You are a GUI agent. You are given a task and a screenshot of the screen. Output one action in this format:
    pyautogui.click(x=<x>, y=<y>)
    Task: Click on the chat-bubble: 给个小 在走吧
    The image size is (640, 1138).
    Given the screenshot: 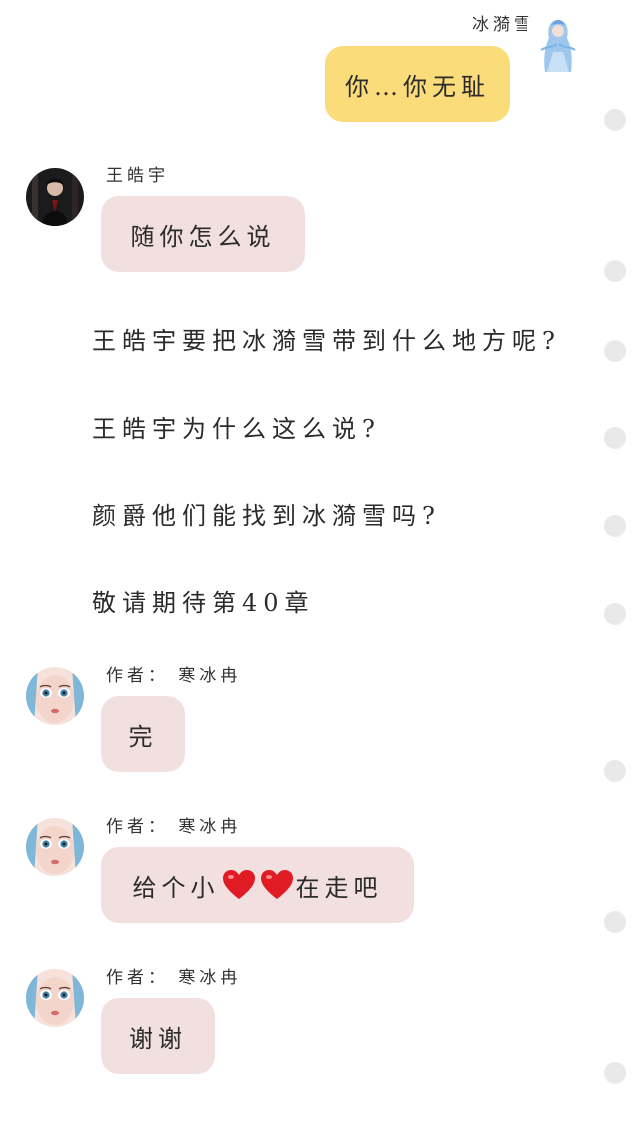 What is the action you would take?
    pyautogui.click(x=257, y=885)
    